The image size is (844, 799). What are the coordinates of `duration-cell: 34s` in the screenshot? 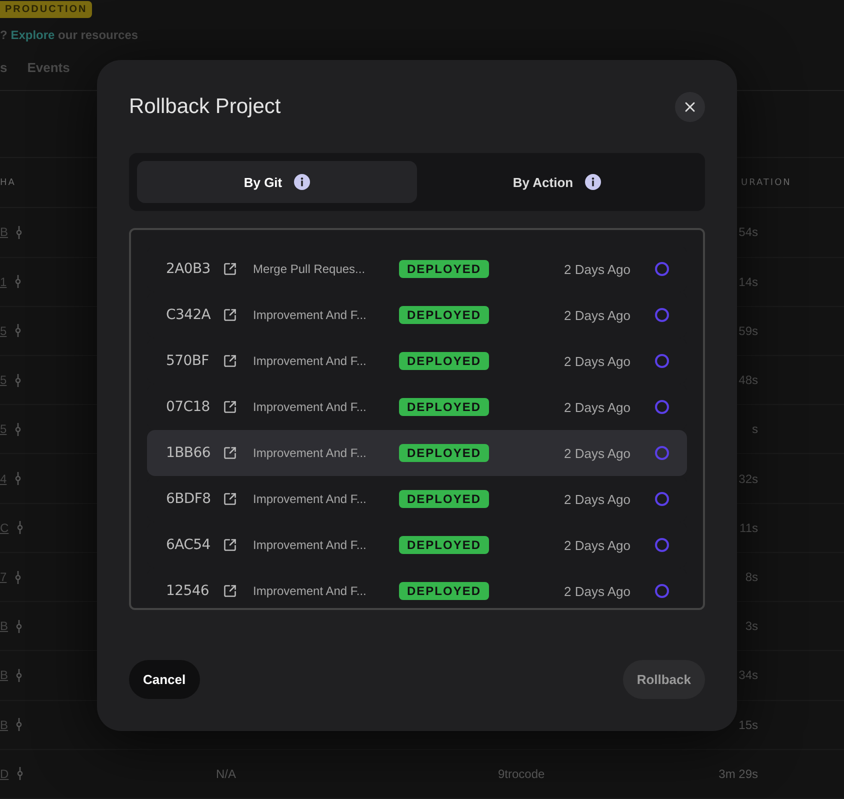 It's located at (748, 675).